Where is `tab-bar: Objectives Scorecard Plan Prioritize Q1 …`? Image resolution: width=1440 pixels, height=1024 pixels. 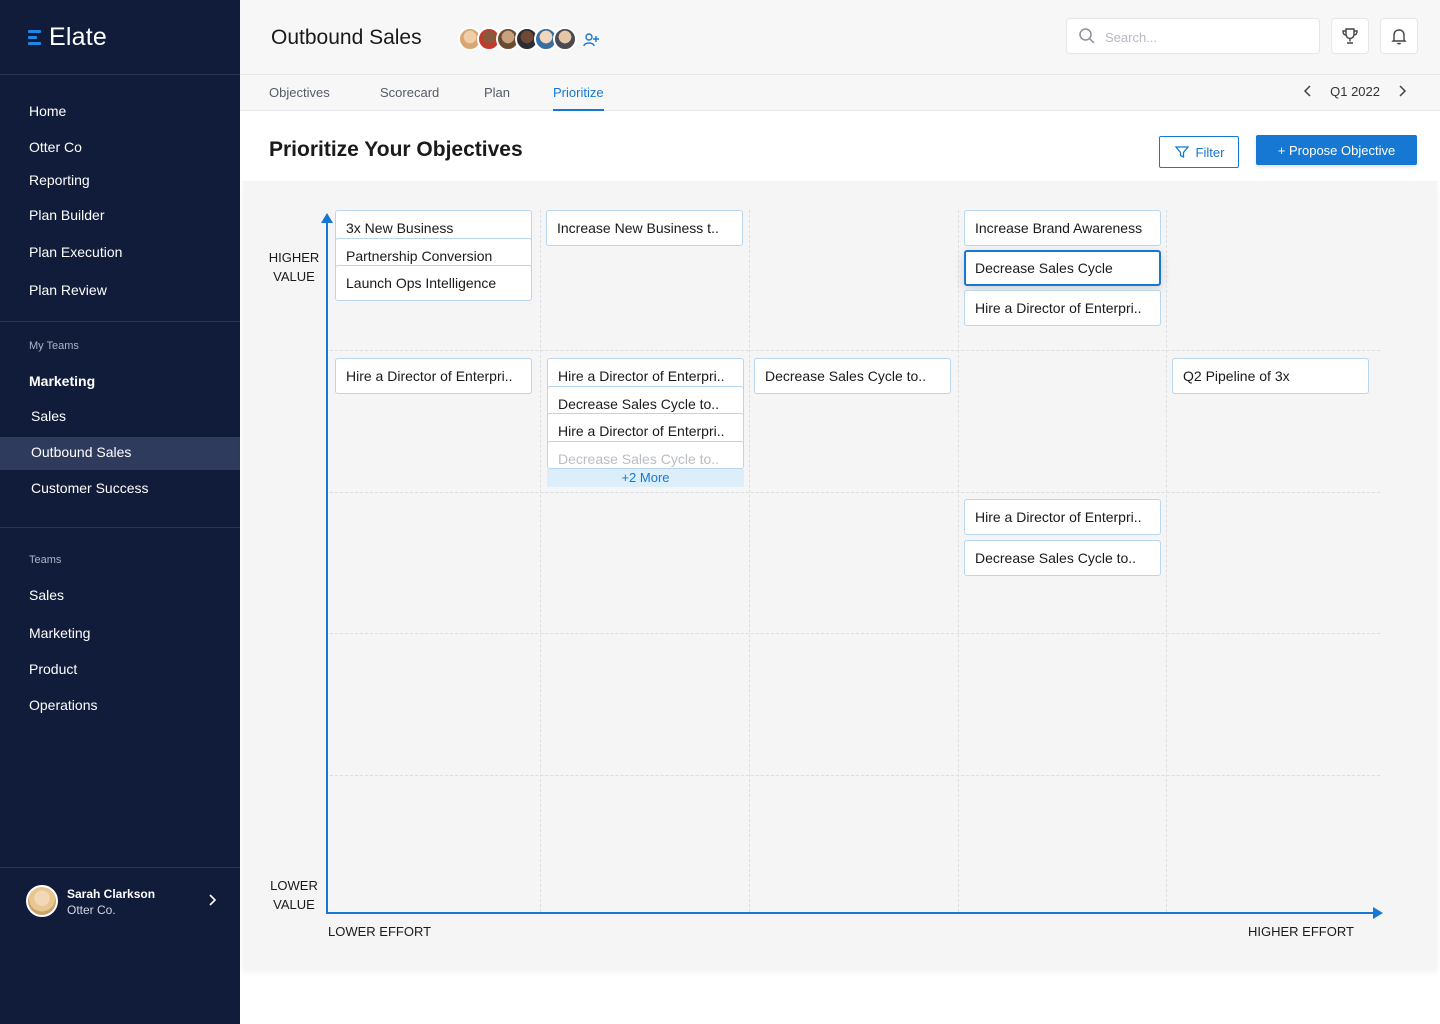
tab-bar: Objectives Scorecard Plan Prioritize Q1 … is located at coordinates (840, 93).